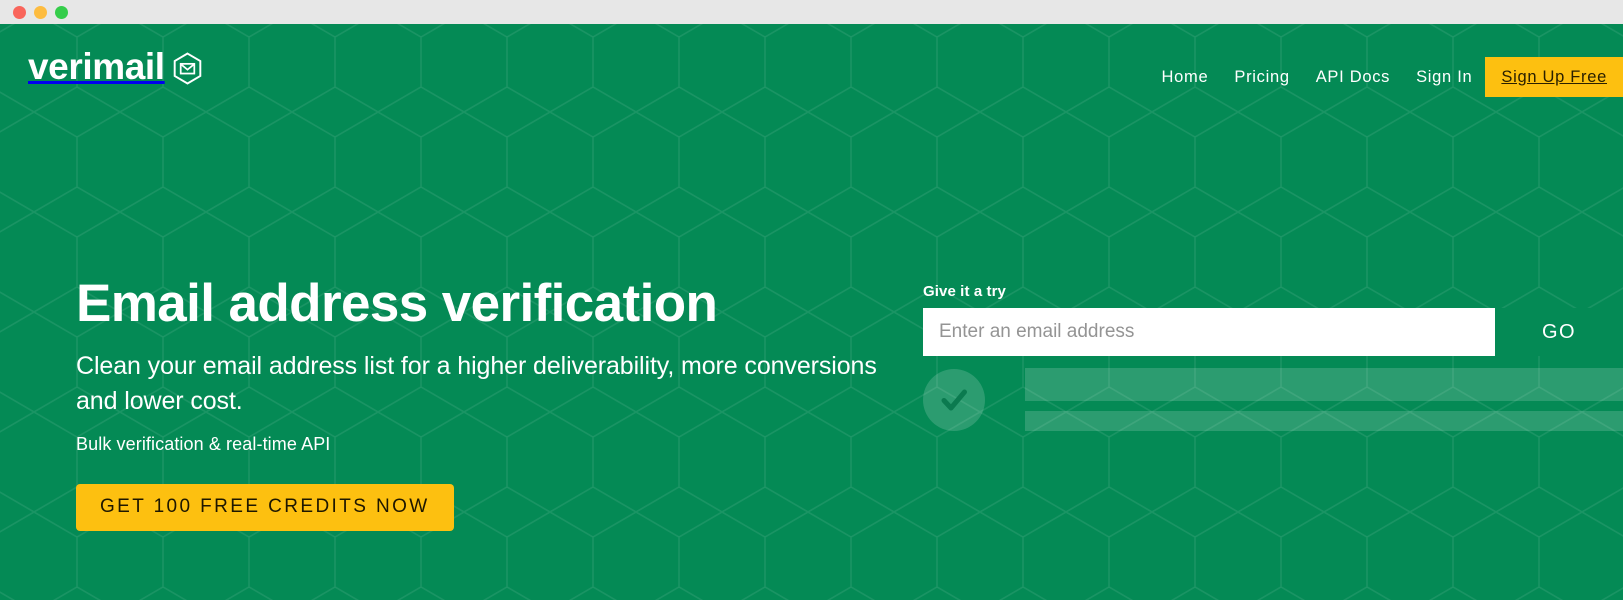  Describe the element at coordinates (1261, 77) in the screenshot. I see `nav-item-pricing: Pricing` at that location.